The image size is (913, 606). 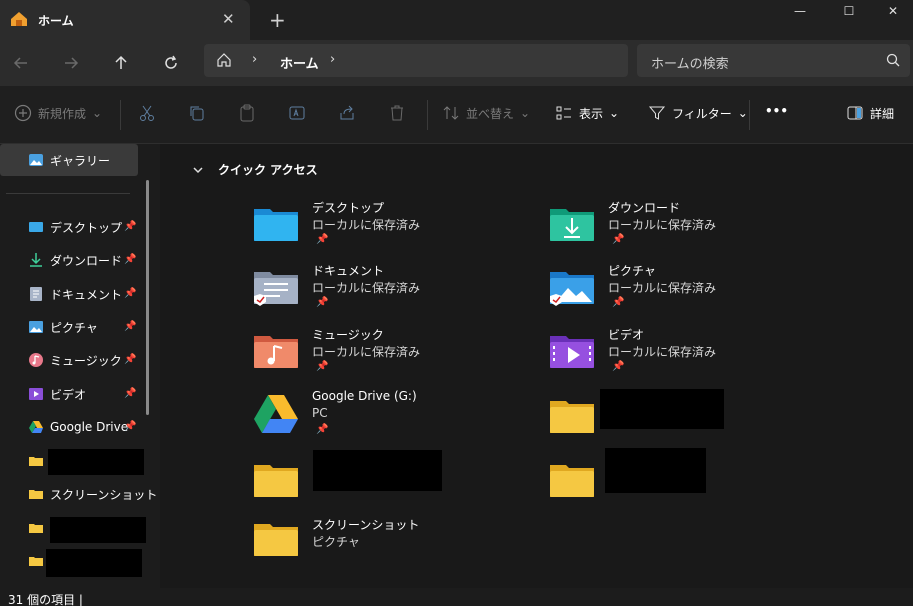 I want to click on tab-close-icon: ✕, so click(x=228, y=19).